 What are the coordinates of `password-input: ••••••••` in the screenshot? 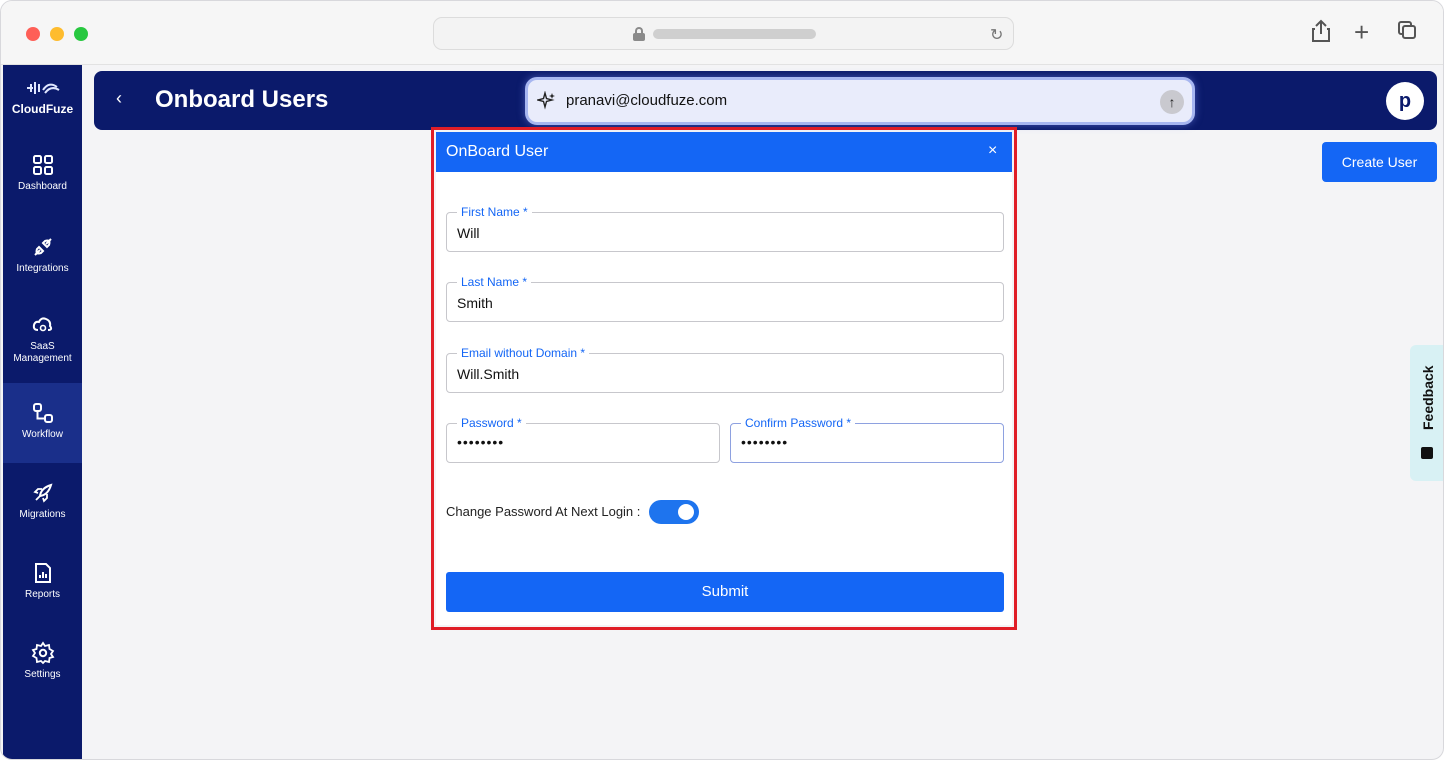 It's located at (579, 442).